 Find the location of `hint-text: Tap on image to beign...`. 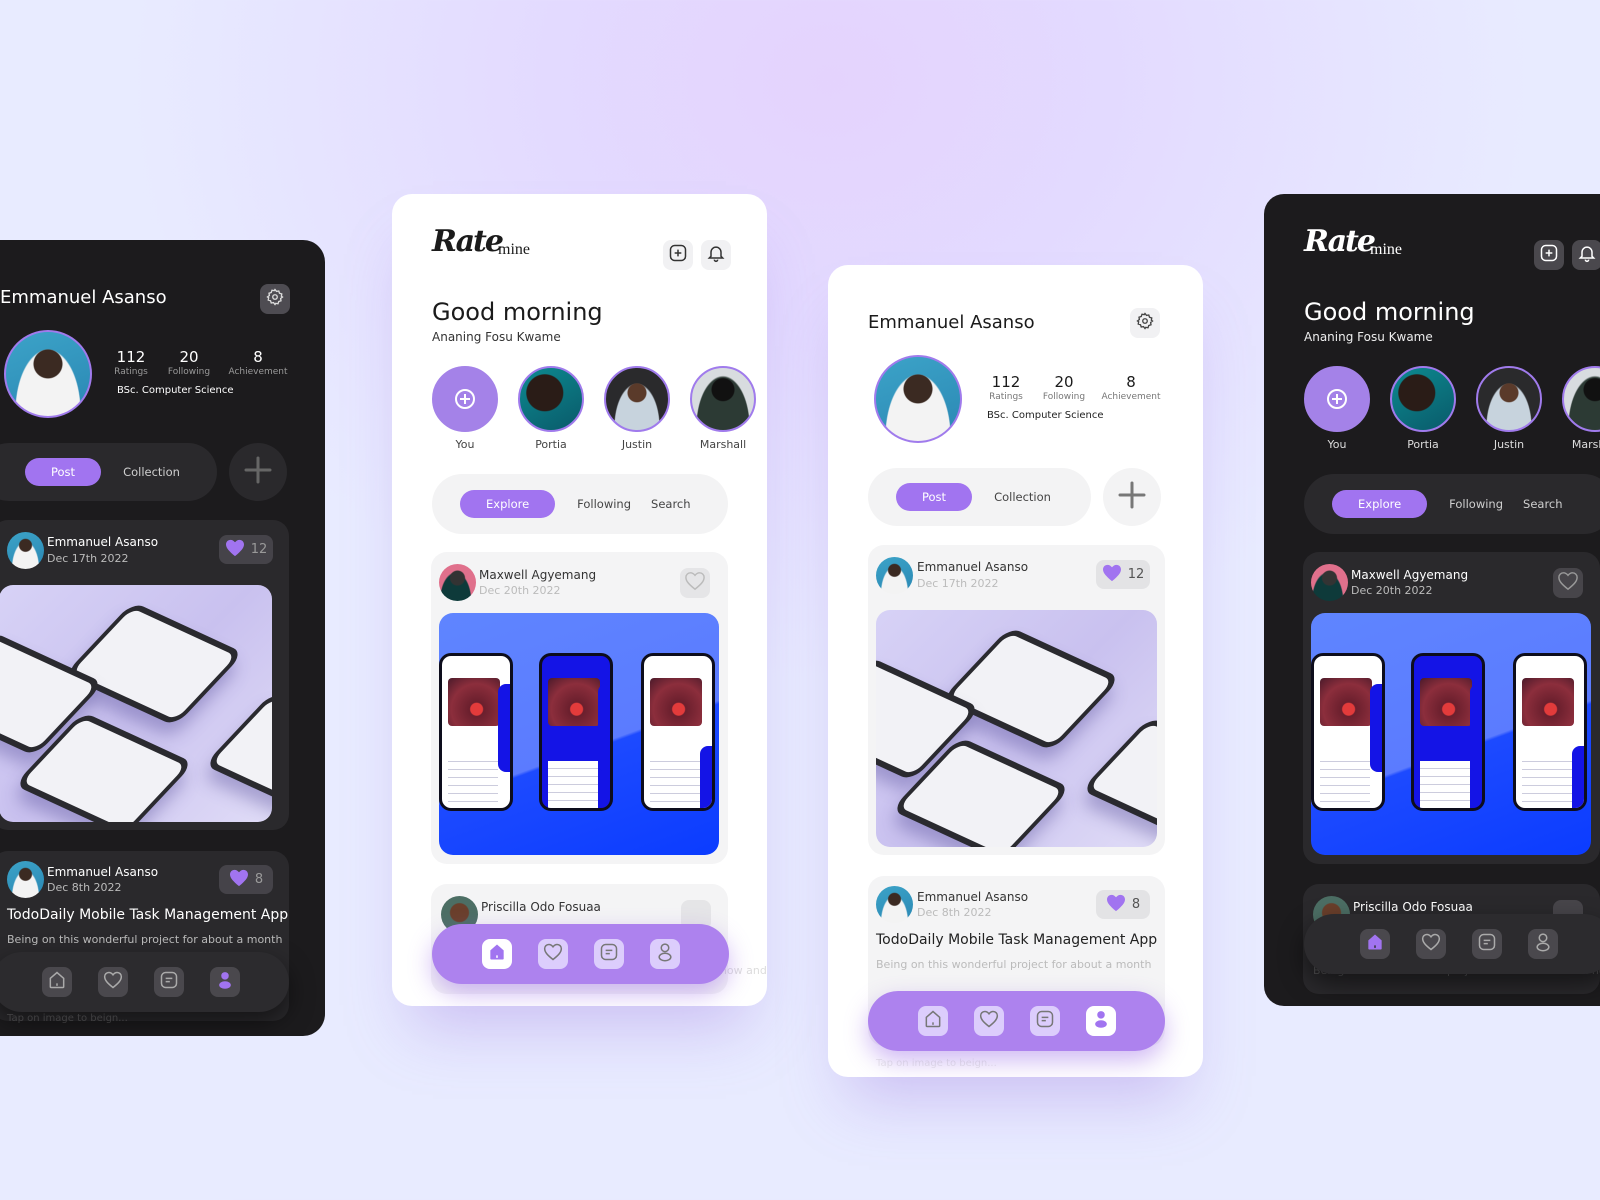

hint-text: Tap on image to beign... is located at coordinates (936, 1063).